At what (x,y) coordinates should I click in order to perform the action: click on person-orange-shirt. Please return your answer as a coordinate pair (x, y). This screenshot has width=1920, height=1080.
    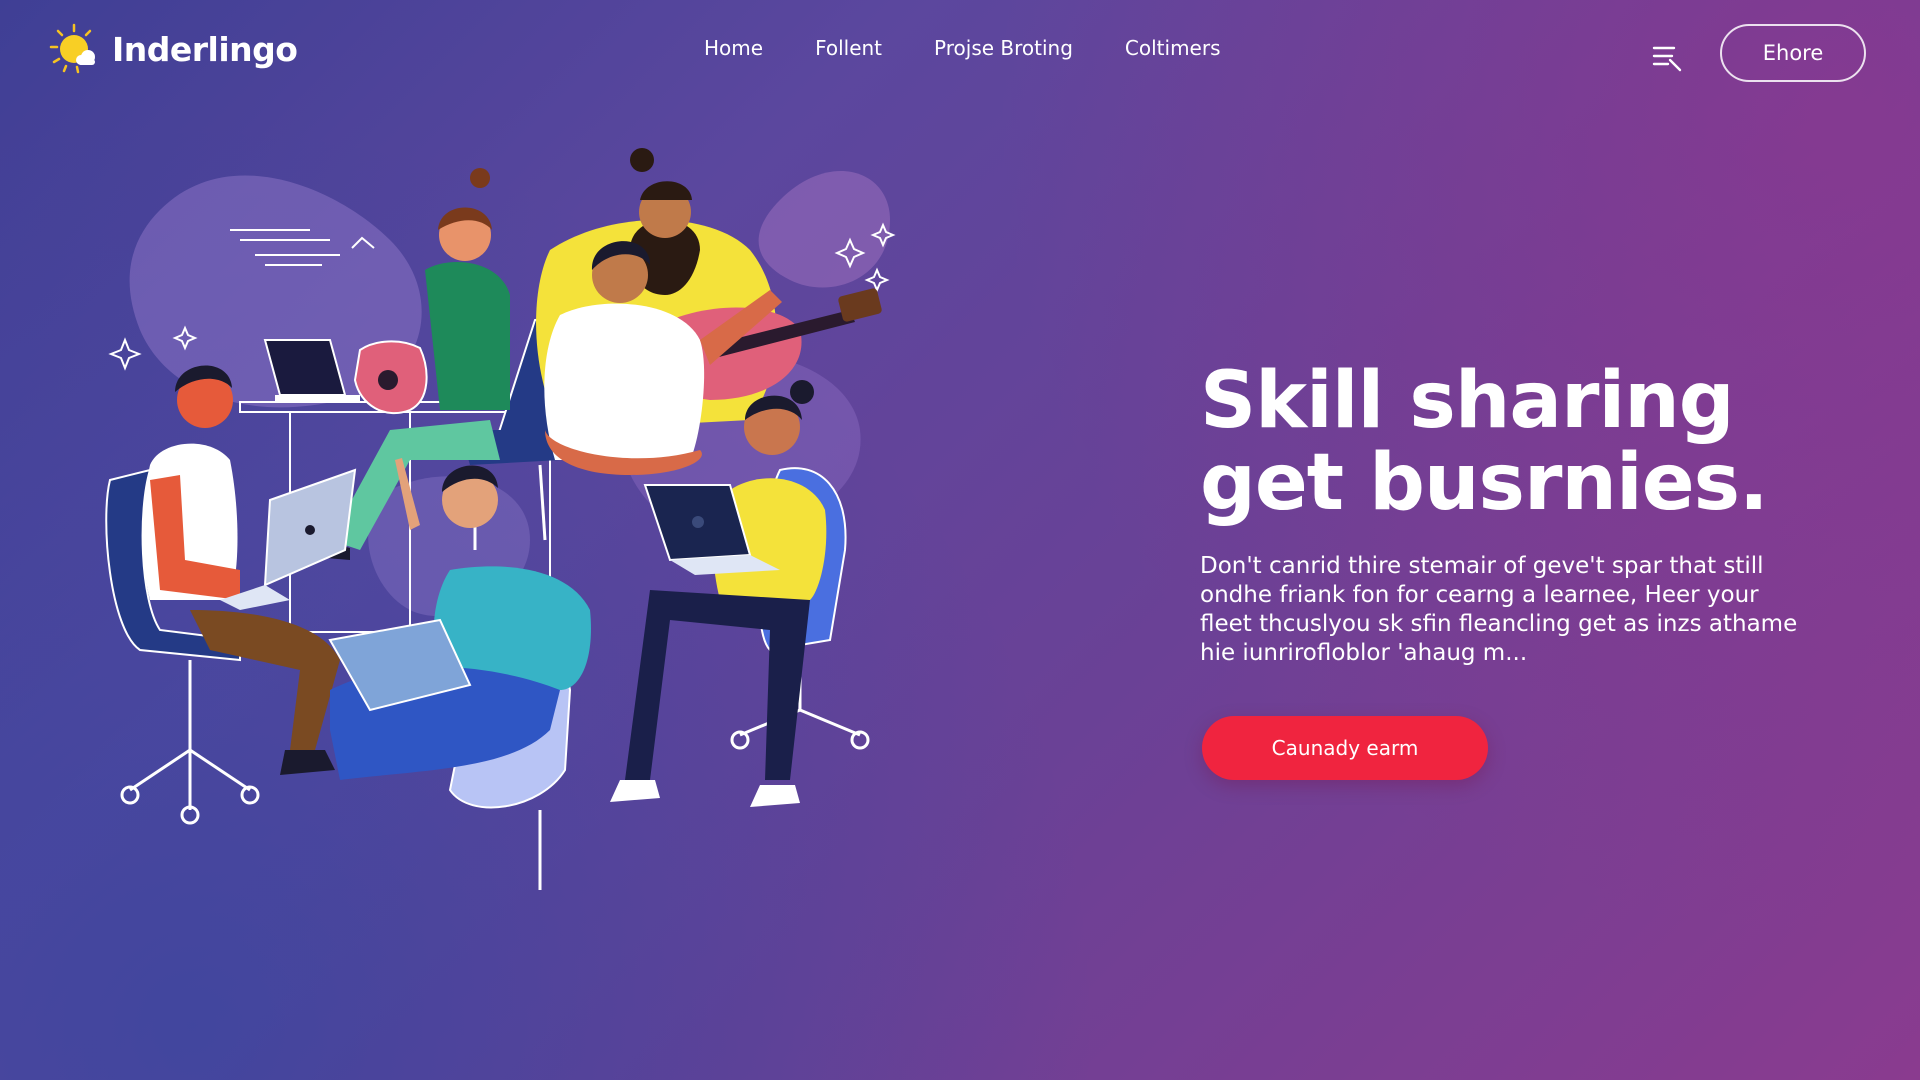
    Looking at the image, I should click on (241, 570).